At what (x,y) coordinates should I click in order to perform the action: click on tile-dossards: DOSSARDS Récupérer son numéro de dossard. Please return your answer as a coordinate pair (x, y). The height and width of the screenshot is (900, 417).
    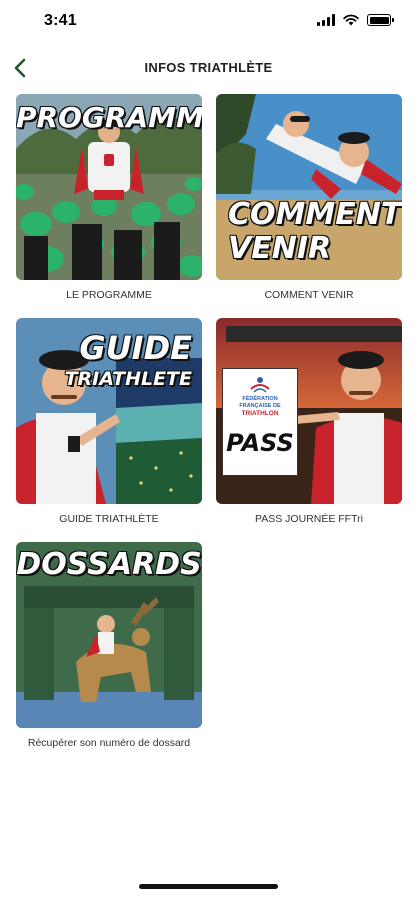
    Looking at the image, I should click on (109, 647).